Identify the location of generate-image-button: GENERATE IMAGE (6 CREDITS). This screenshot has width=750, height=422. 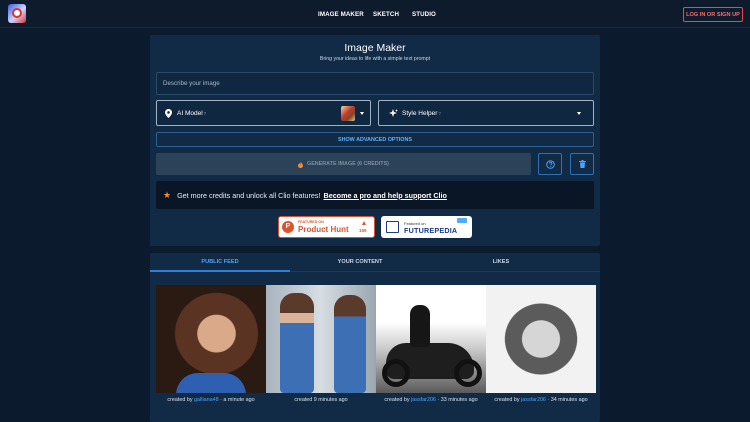
(343, 164).